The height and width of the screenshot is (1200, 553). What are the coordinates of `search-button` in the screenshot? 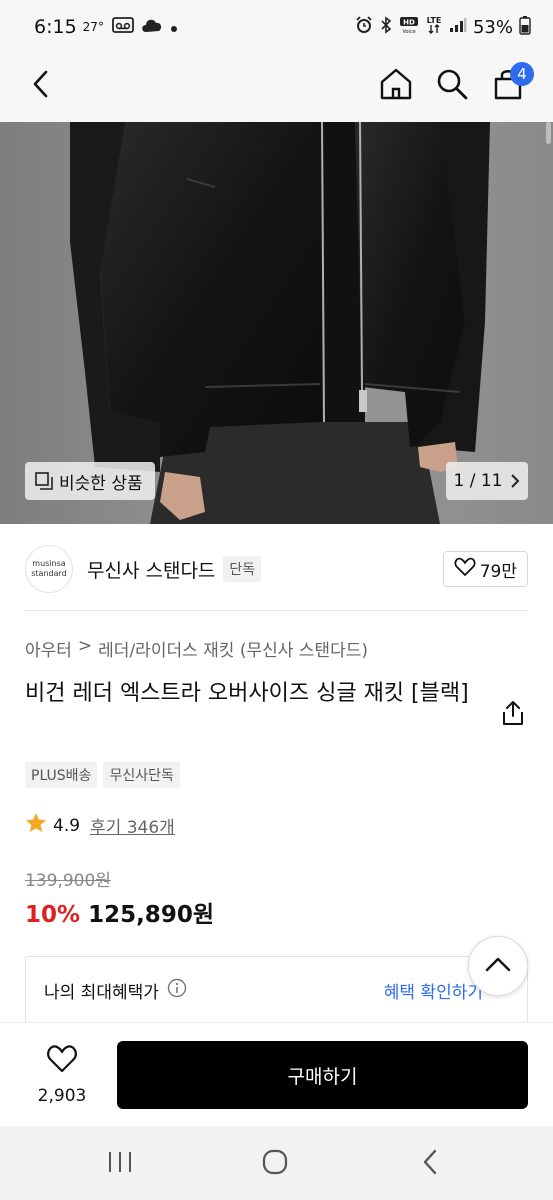 It's located at (452, 86).